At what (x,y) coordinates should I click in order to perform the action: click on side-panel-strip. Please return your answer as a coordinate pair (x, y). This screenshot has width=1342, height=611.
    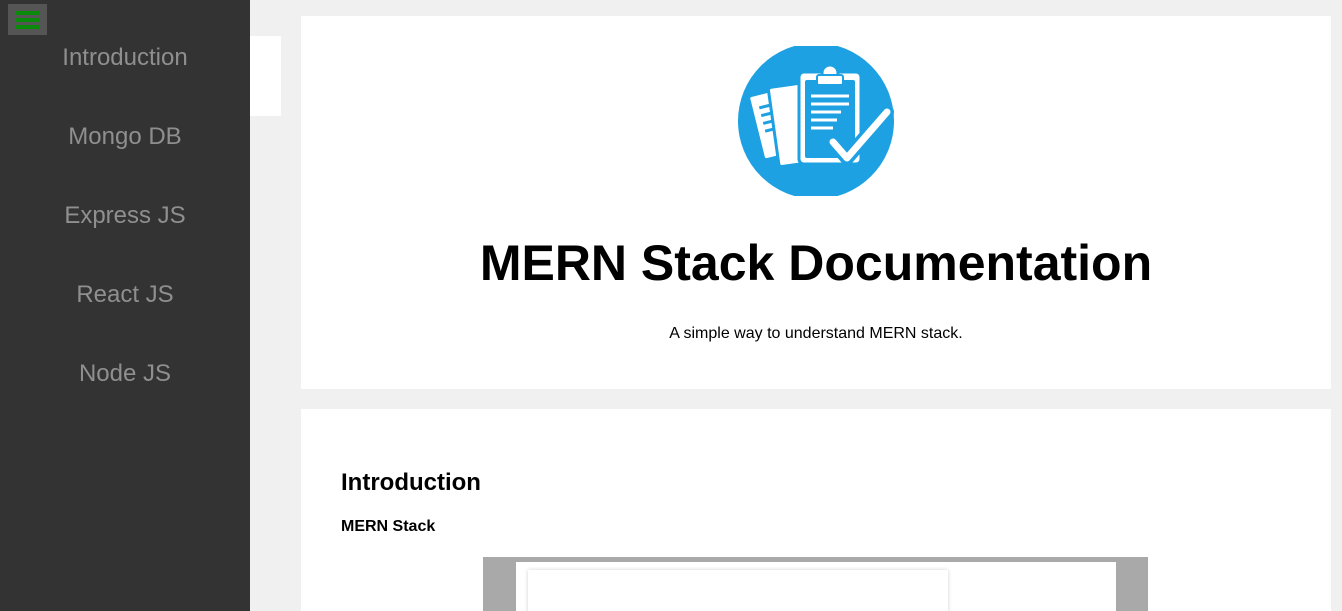
    Looking at the image, I should click on (265, 76).